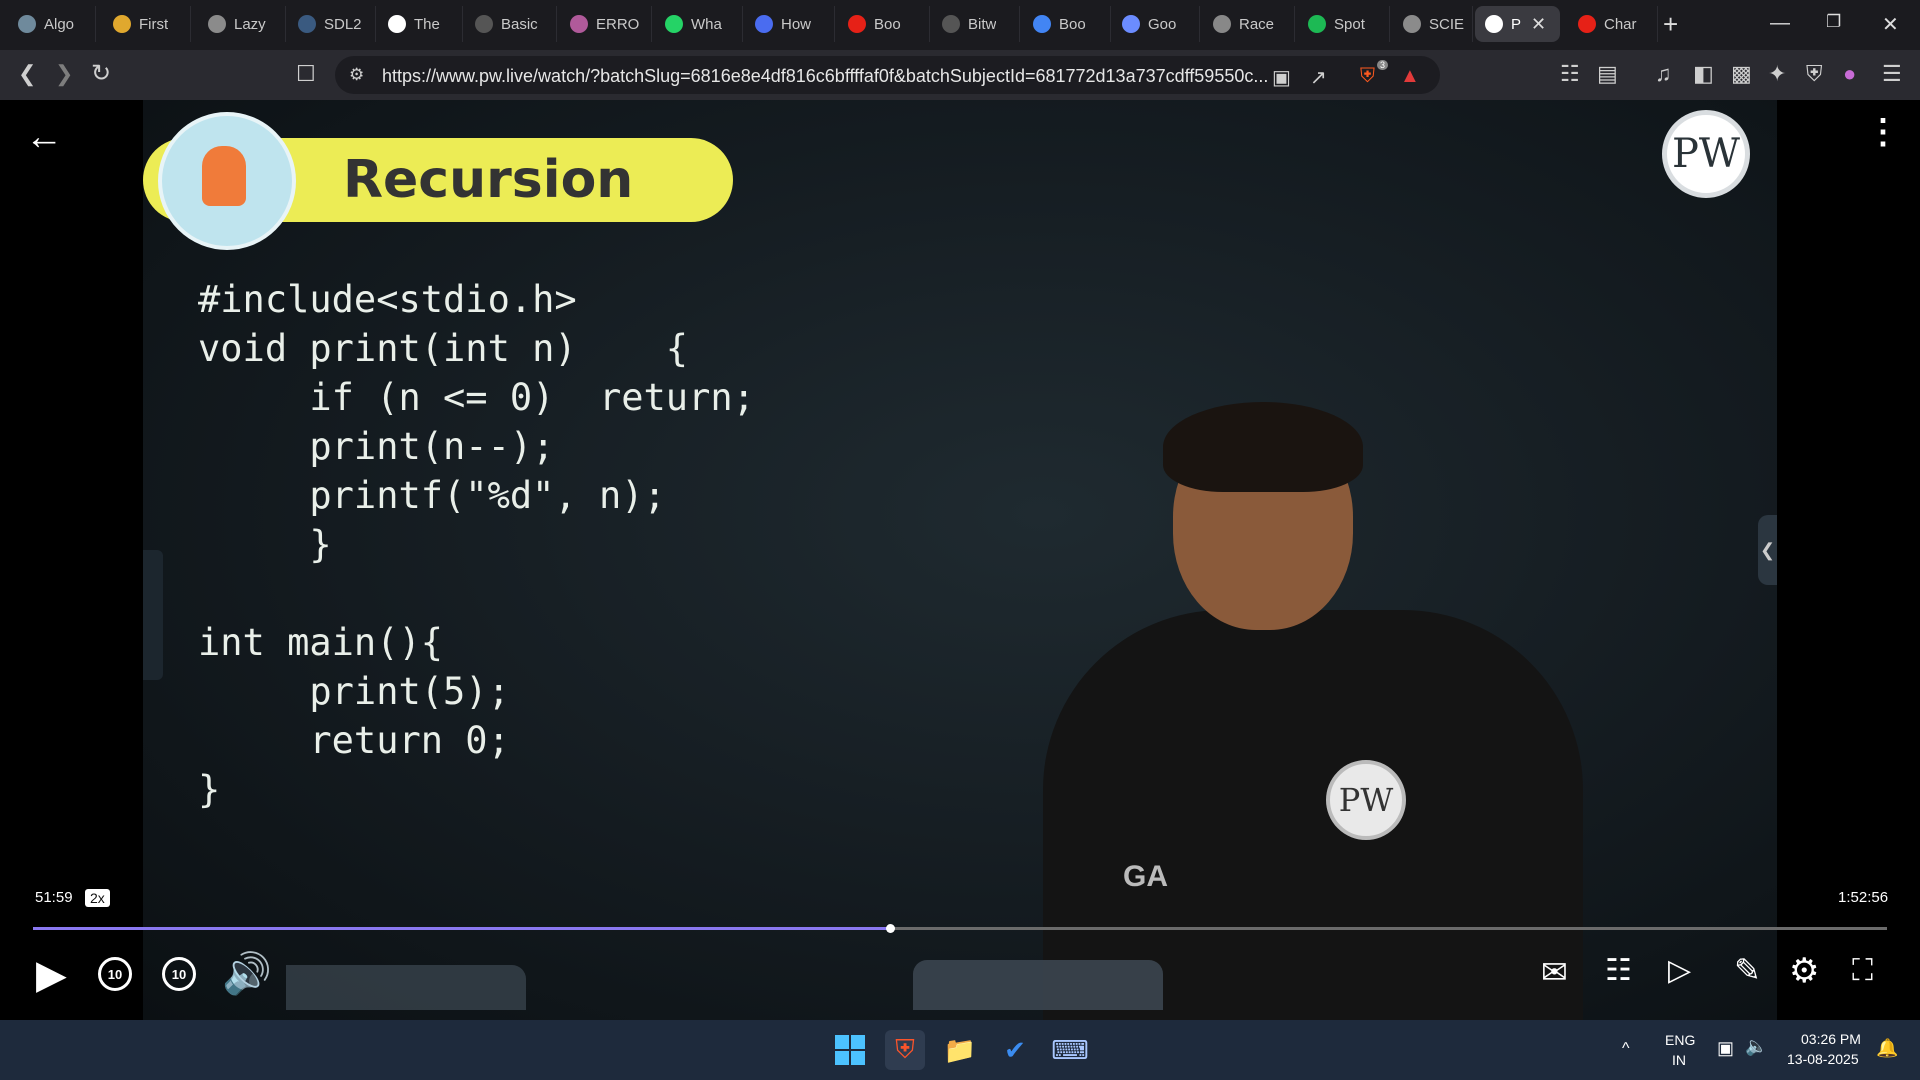 The image size is (1920, 1080). What do you see at coordinates (1367, 76) in the screenshot?
I see `brave-shields-icon: ⛨` at bounding box center [1367, 76].